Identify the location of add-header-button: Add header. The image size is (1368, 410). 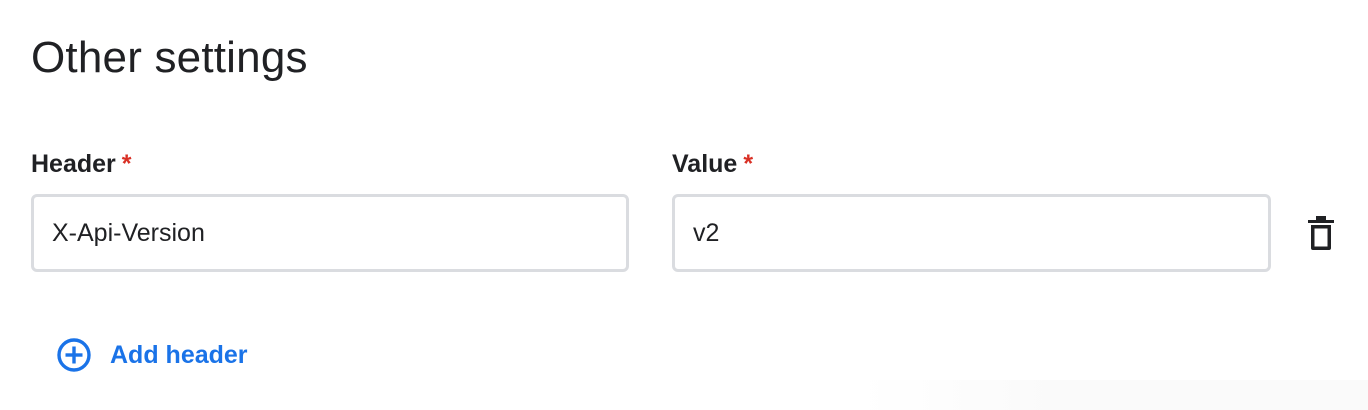
(154, 355).